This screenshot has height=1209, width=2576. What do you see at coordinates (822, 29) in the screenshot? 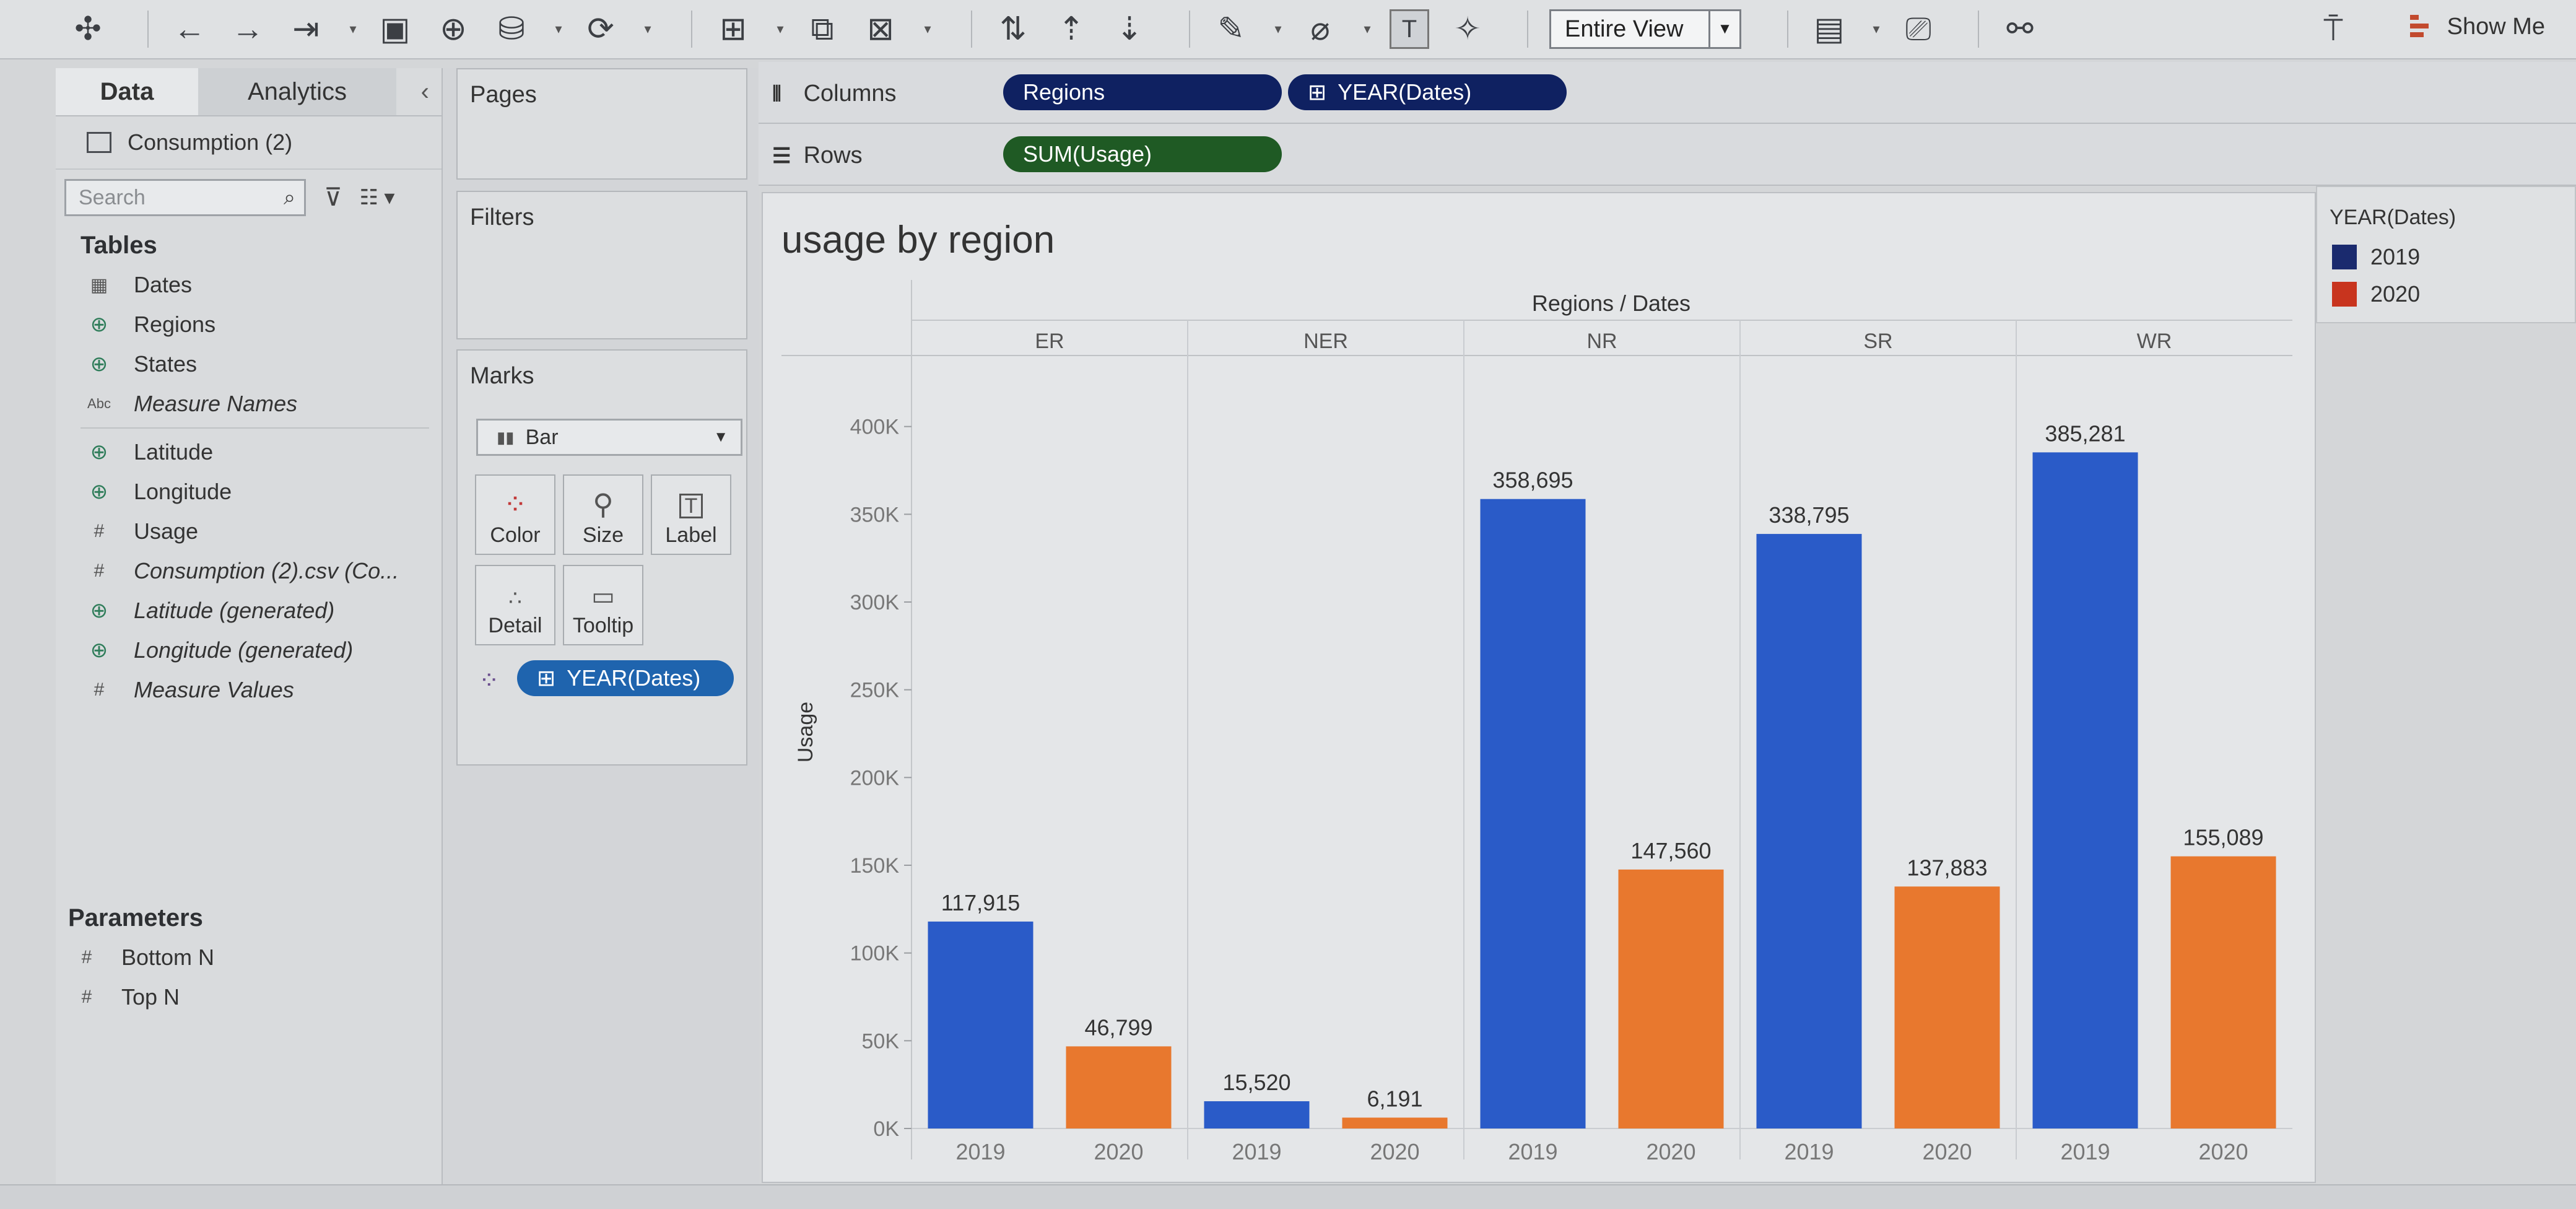
I see `duplicate-sheet-icon: ⧉` at bounding box center [822, 29].